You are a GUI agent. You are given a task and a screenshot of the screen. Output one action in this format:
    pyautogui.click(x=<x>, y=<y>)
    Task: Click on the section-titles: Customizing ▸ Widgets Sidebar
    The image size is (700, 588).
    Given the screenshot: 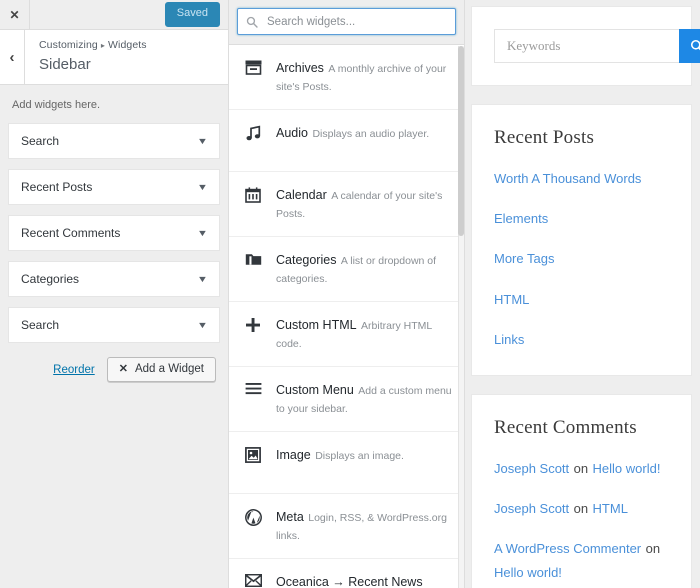 What is the action you would take?
    pyautogui.click(x=86, y=57)
    